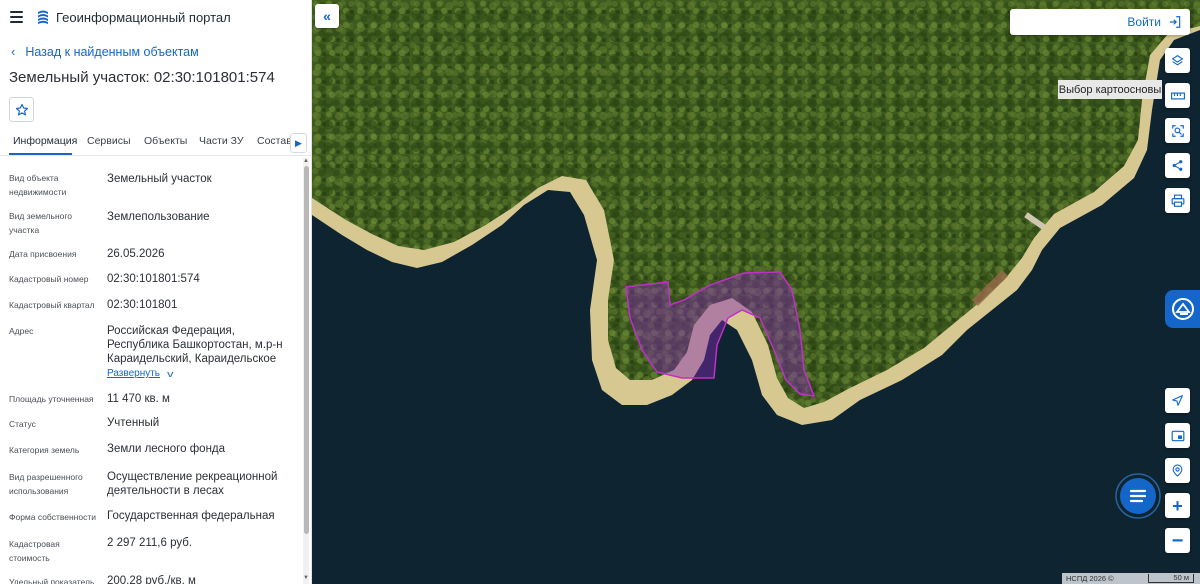  I want to click on collapse-panel-button: «, so click(327, 16).